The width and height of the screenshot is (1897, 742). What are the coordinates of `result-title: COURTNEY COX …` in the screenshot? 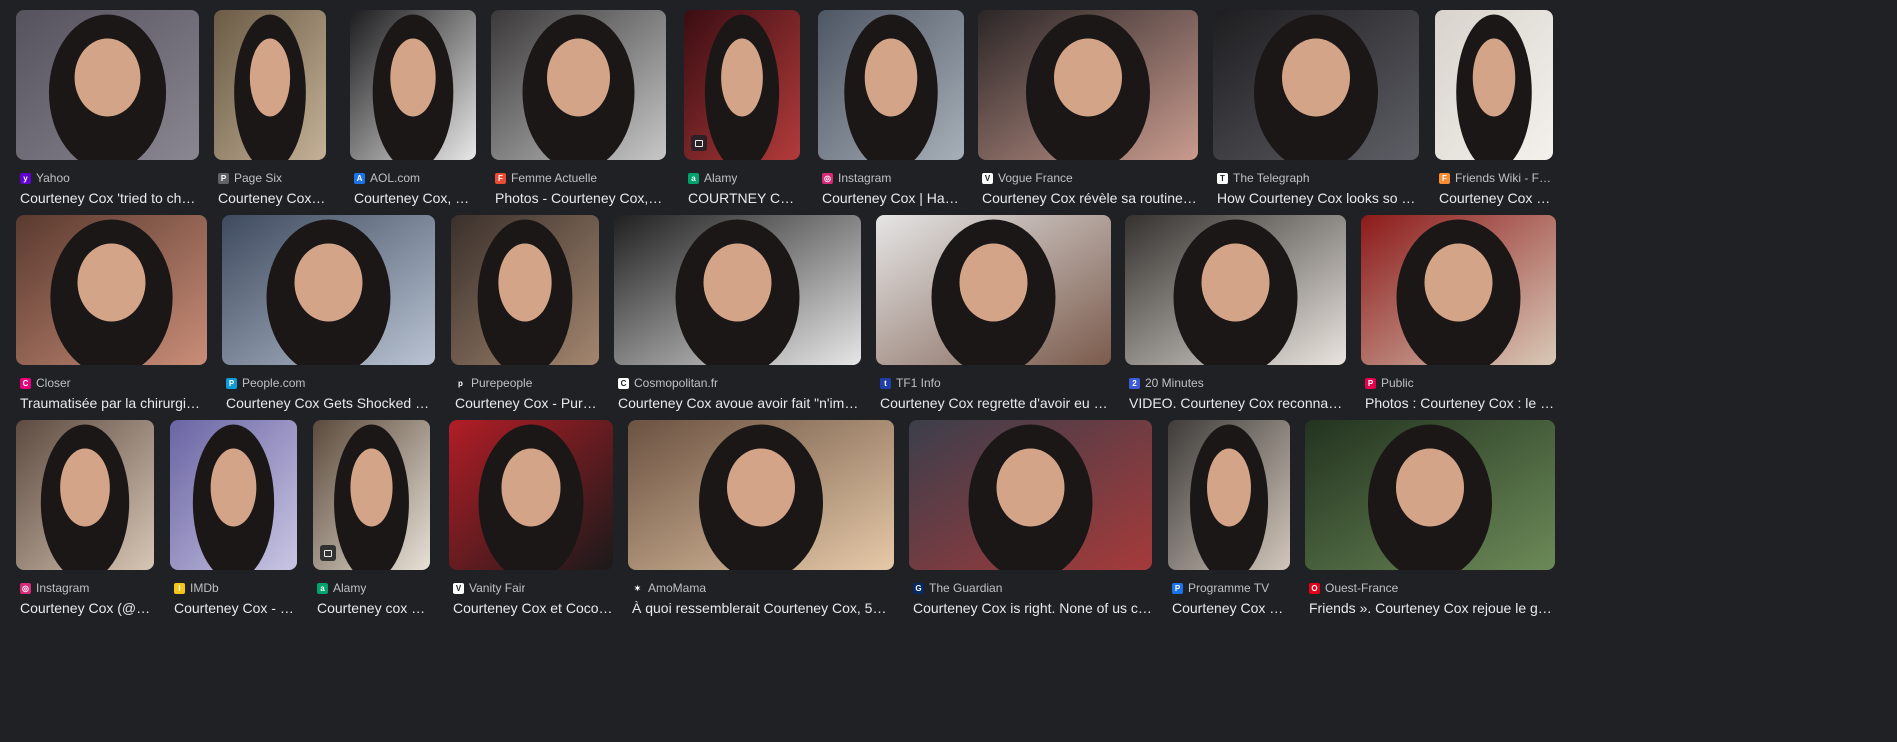 It's located at (744, 198).